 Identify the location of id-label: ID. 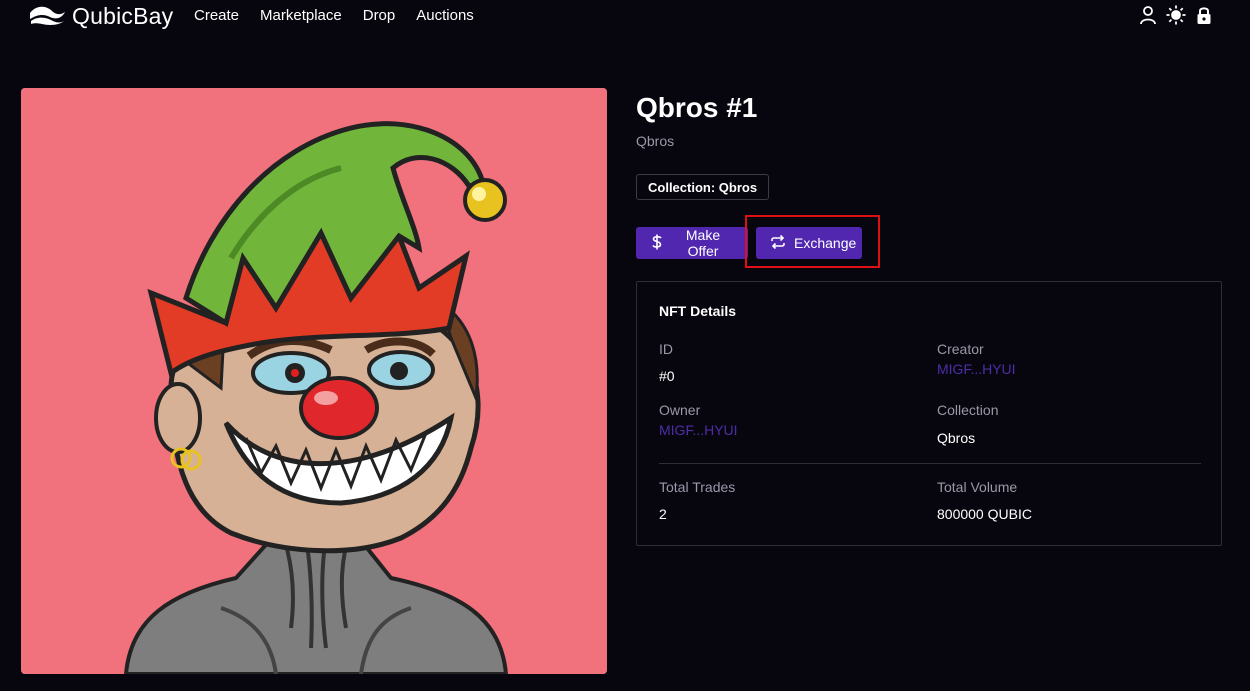
(666, 349).